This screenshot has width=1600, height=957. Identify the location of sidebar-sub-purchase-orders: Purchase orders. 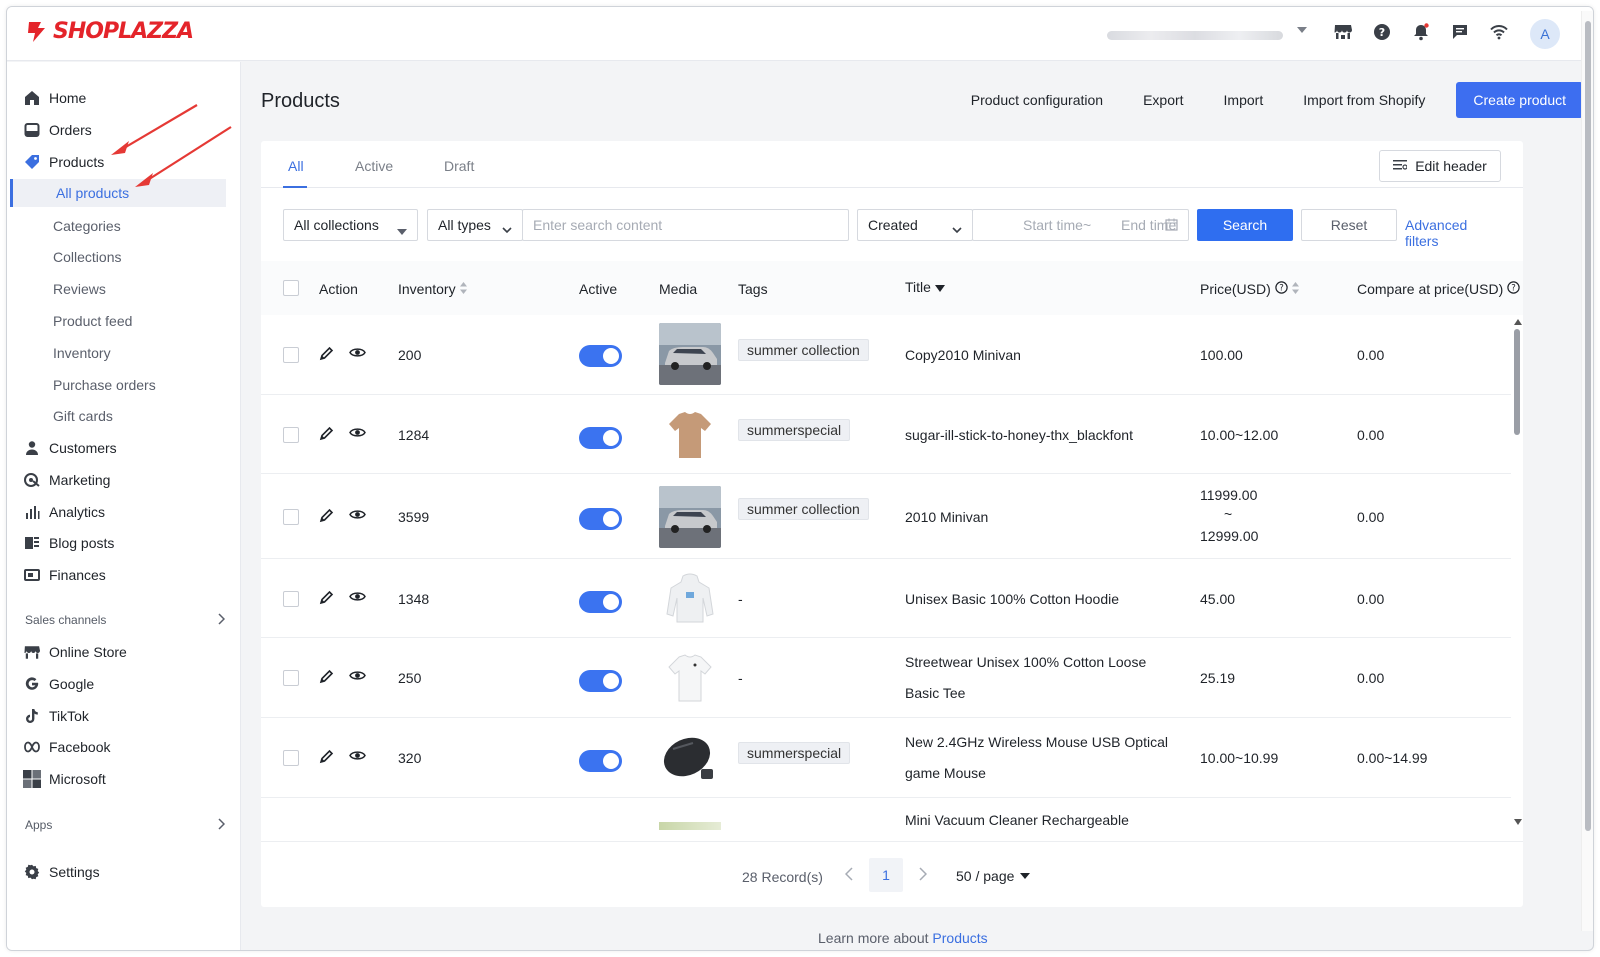
(124, 385).